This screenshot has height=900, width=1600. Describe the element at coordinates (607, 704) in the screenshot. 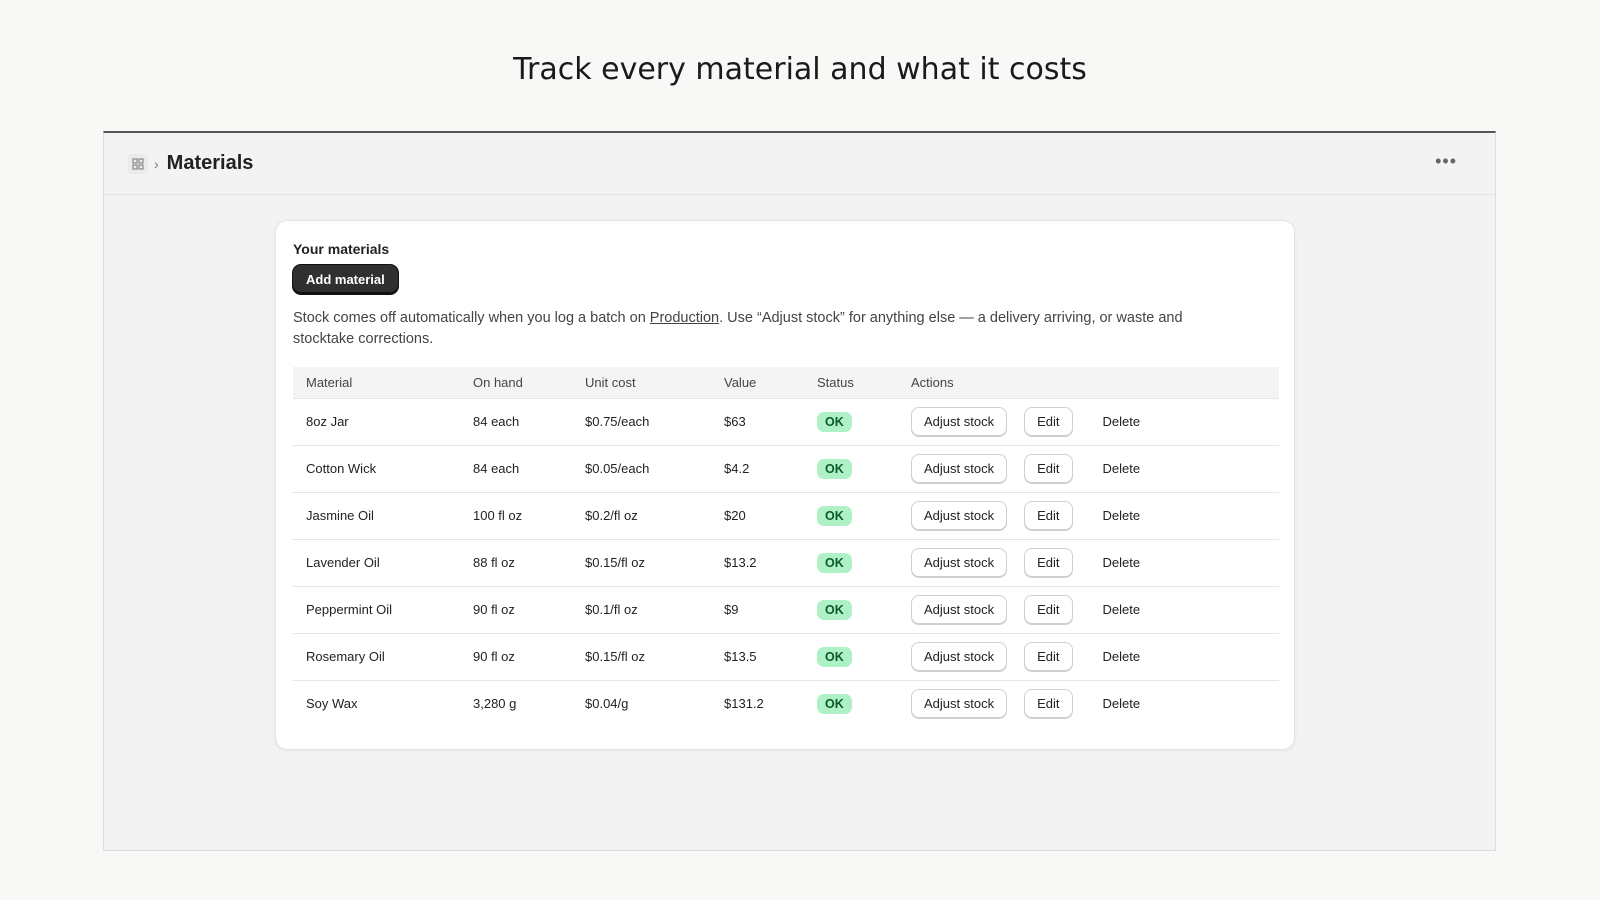

I see `unit-cost-value: $0.04/g` at that location.